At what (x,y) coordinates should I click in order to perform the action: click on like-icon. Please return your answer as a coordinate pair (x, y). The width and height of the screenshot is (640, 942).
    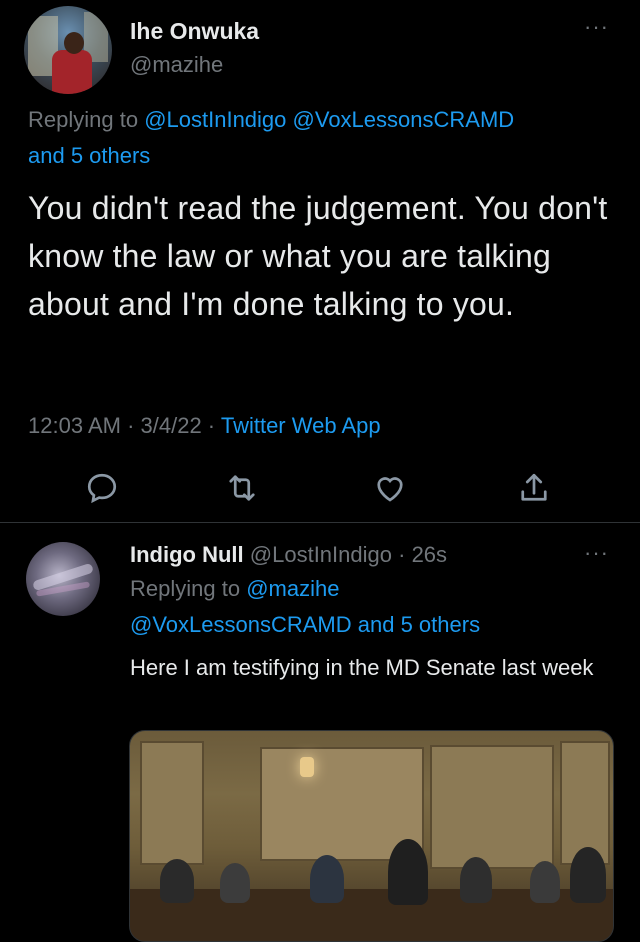
    Looking at the image, I should click on (390, 488).